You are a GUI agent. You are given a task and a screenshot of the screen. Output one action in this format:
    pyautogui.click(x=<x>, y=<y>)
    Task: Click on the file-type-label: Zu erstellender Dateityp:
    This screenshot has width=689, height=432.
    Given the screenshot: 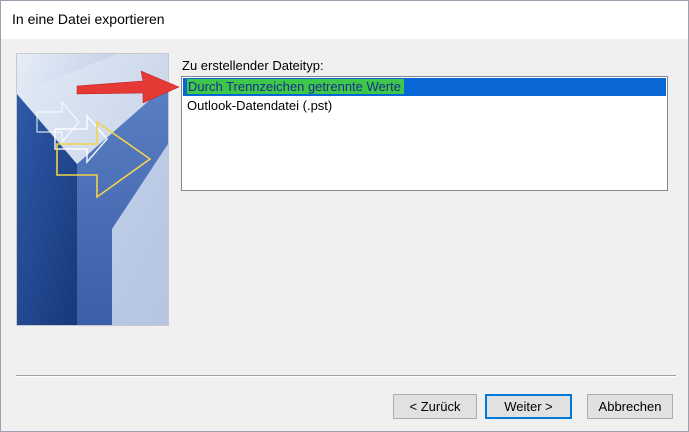 What is the action you would take?
    pyautogui.click(x=253, y=65)
    